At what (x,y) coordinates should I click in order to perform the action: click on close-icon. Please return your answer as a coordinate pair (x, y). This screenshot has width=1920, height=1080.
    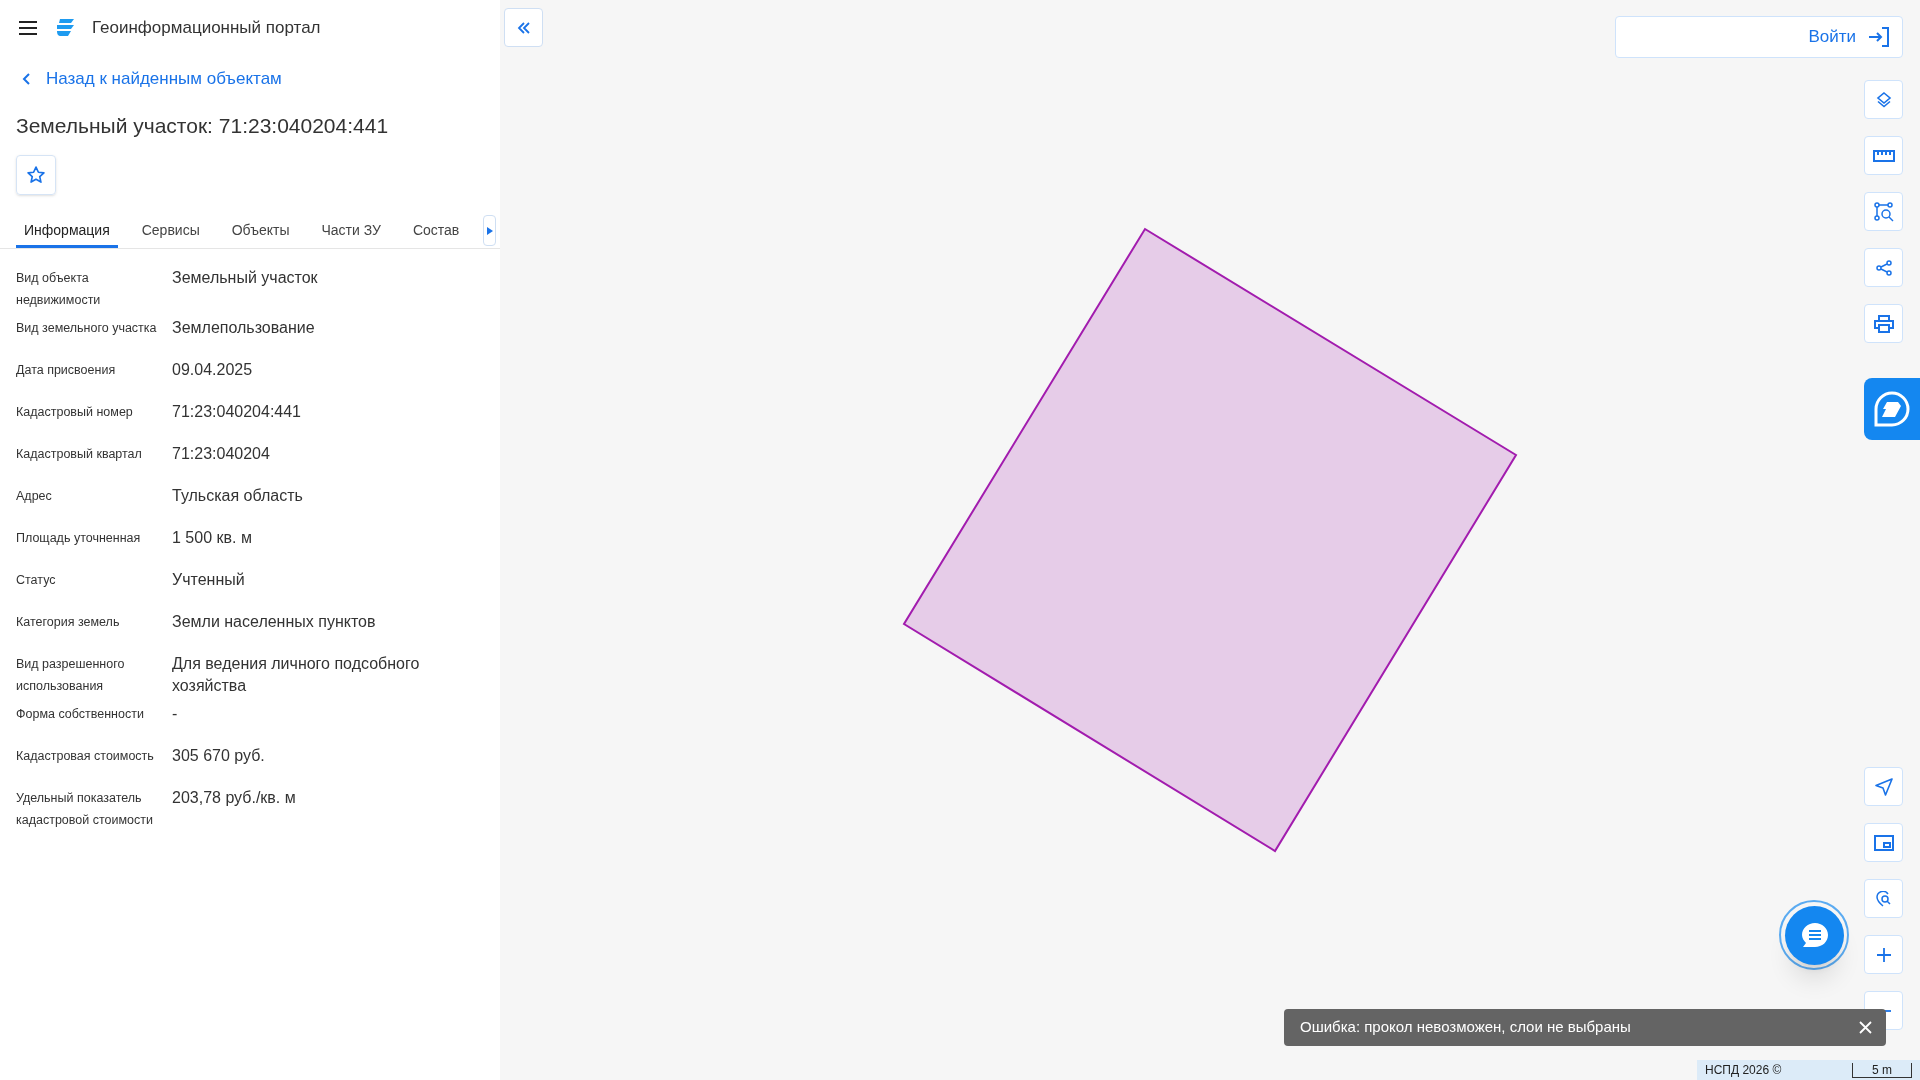
    Looking at the image, I should click on (1865, 1027).